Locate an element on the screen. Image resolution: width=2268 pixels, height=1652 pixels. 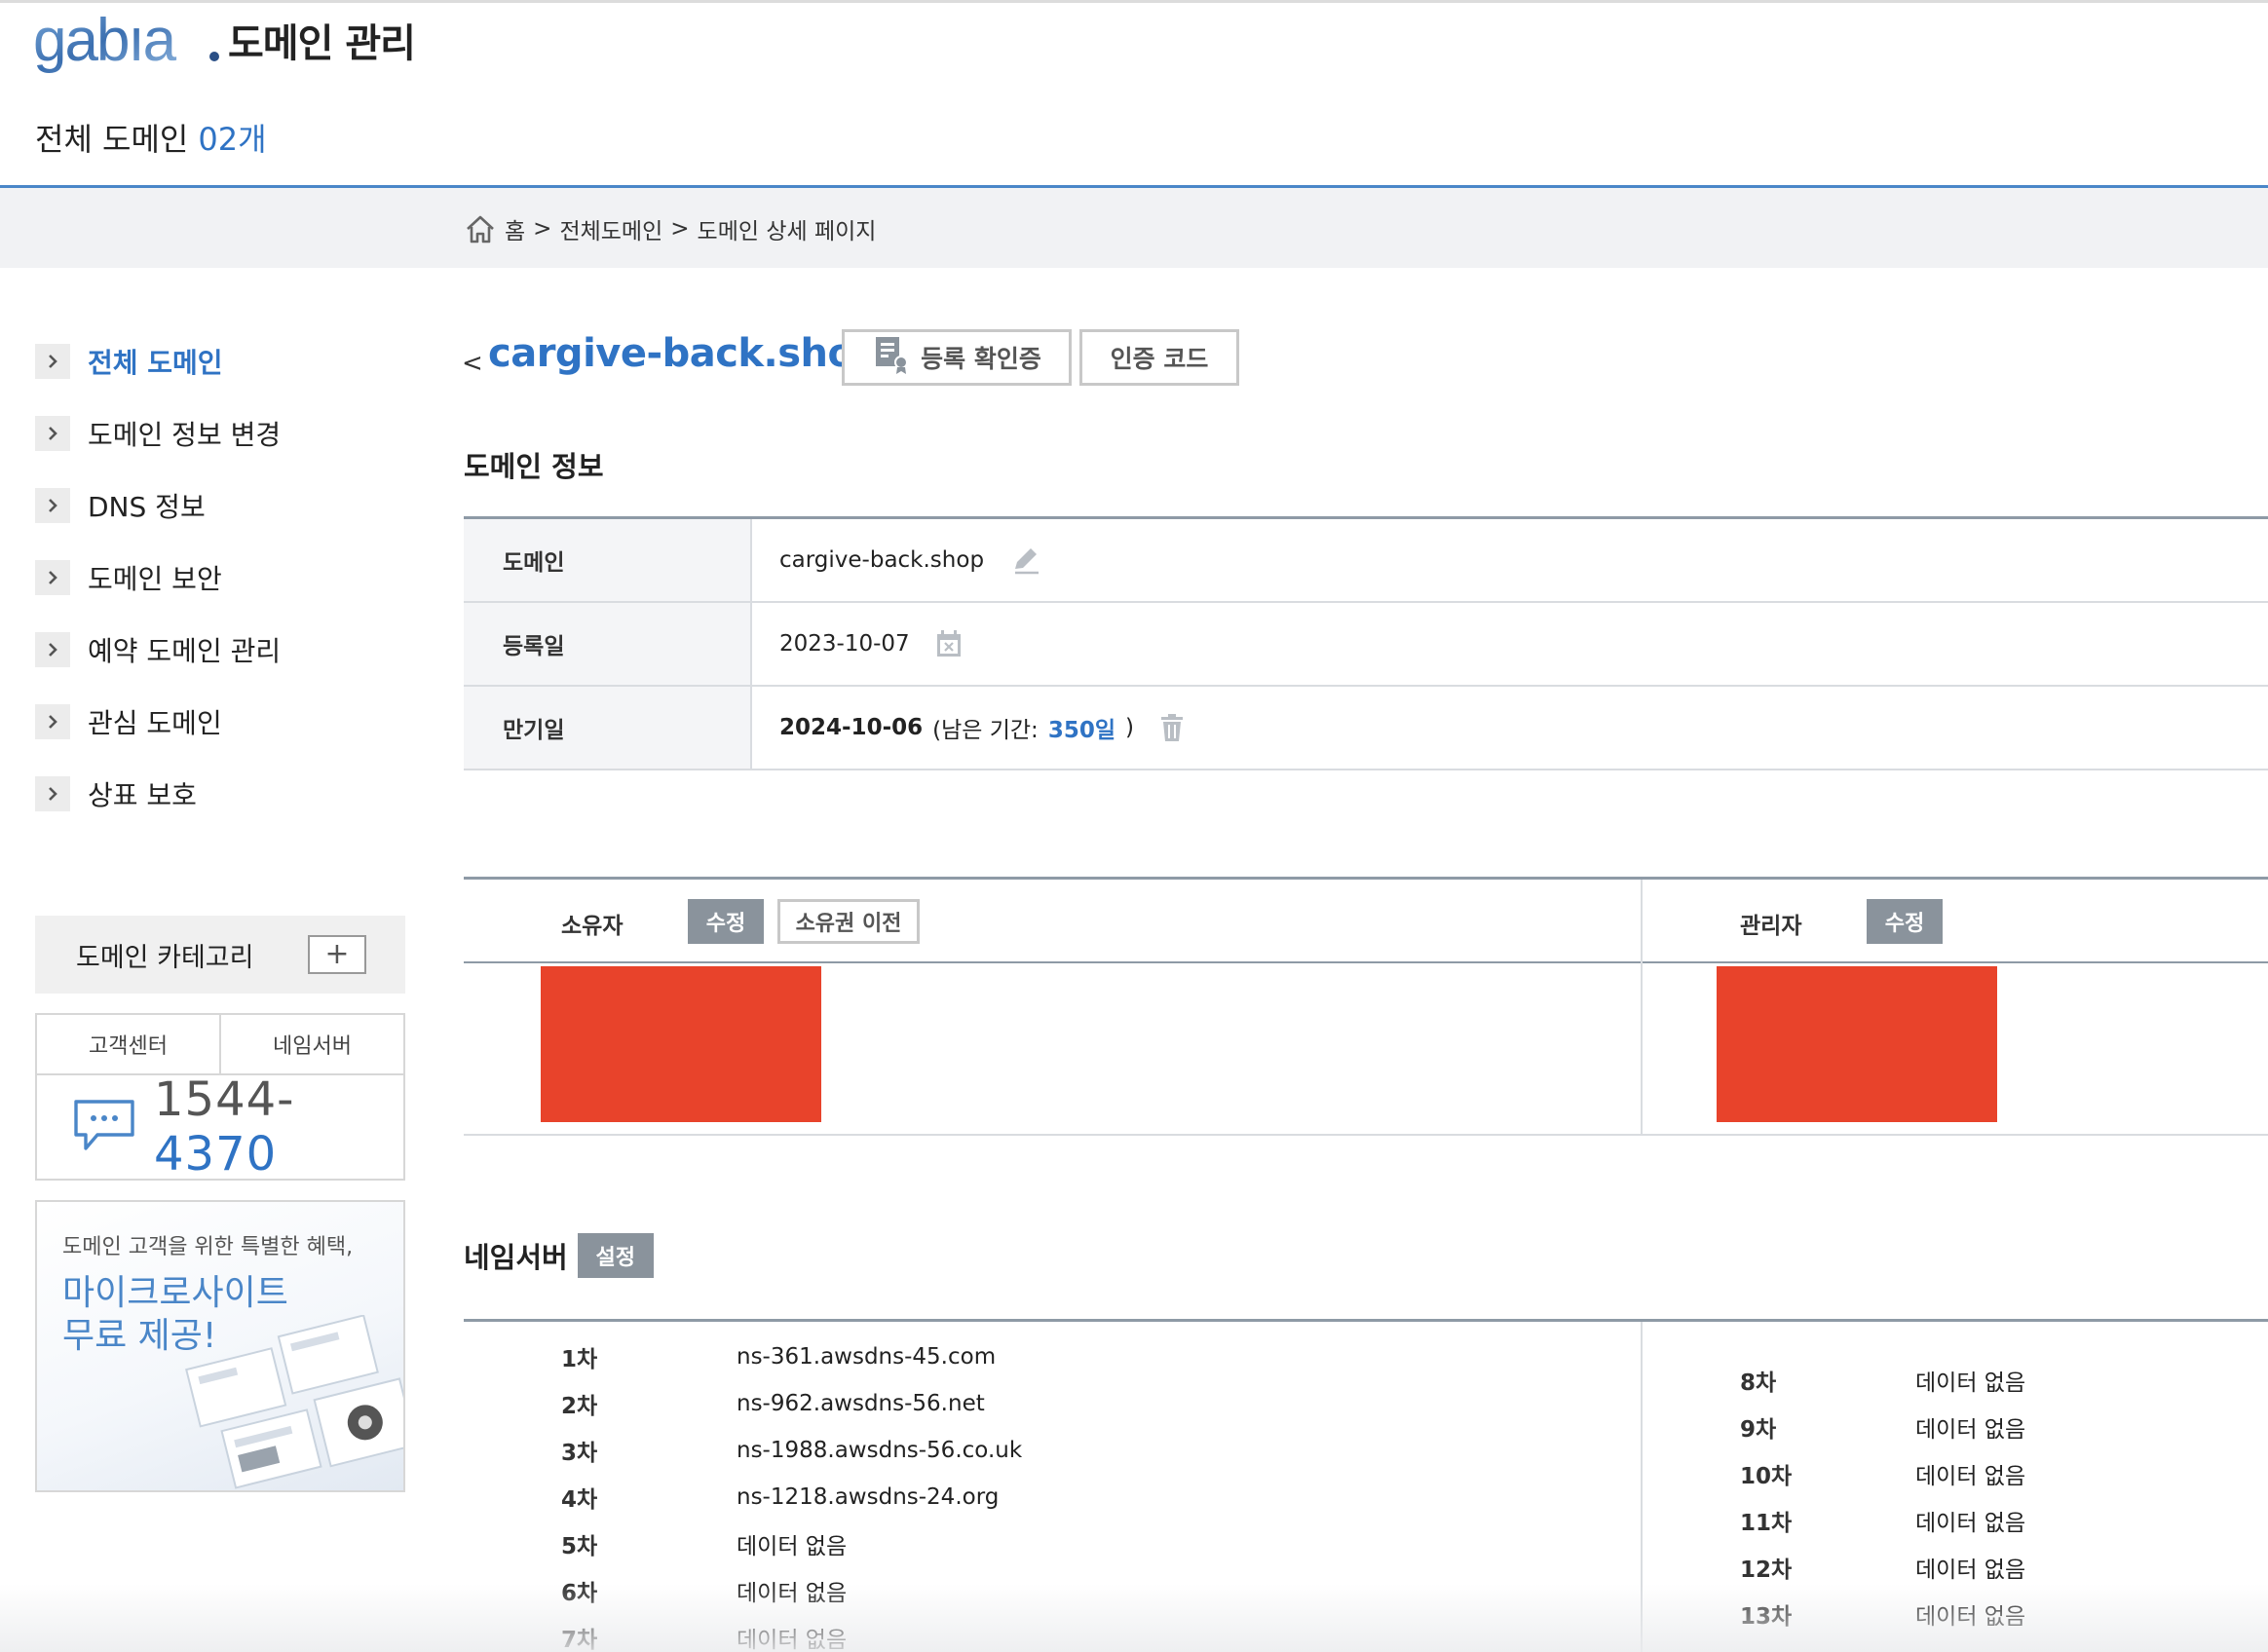
gabia-logo: gabıa is located at coordinates (130, 45).